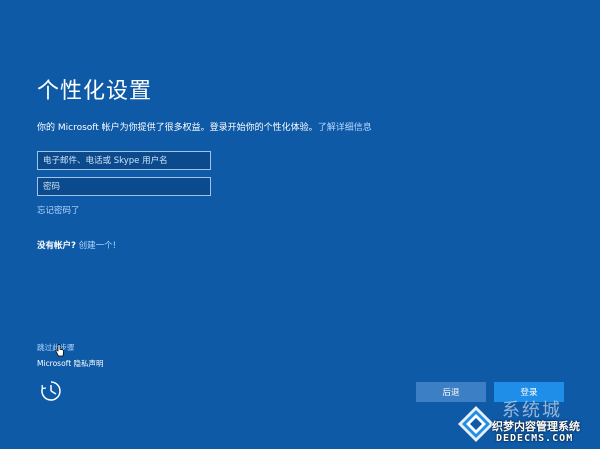 This screenshot has width=600, height=449. I want to click on watermark-line1: 织梦内容管理系统, so click(536, 426).